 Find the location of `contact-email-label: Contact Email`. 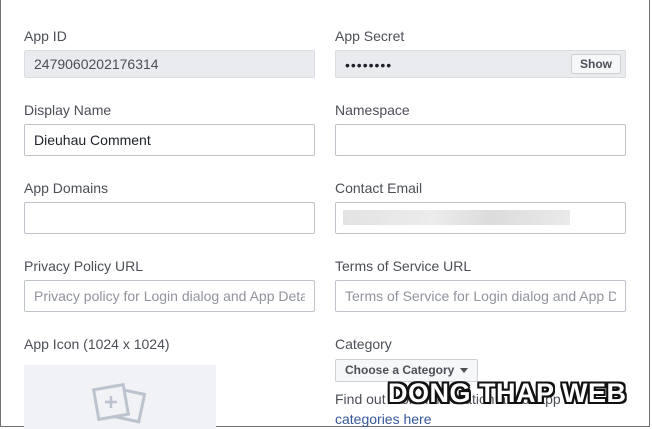

contact-email-label: Contact Email is located at coordinates (379, 188).